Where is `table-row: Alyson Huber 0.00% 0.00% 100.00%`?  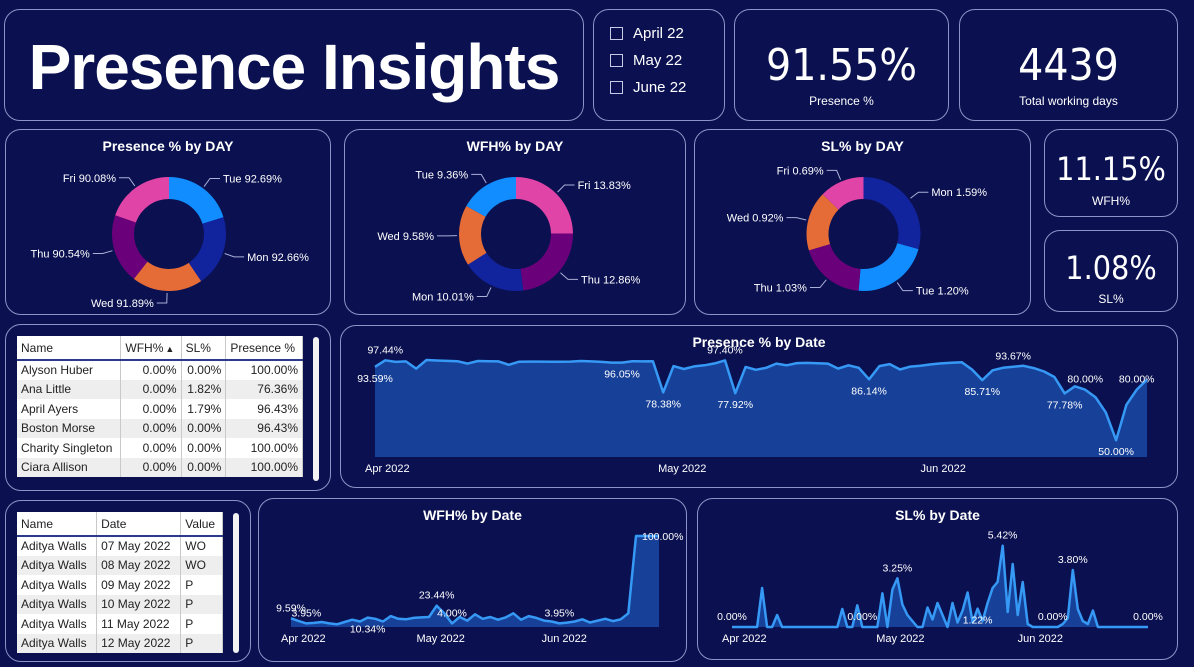 table-row: Alyson Huber 0.00% 0.00% 100.00% is located at coordinates (160, 370).